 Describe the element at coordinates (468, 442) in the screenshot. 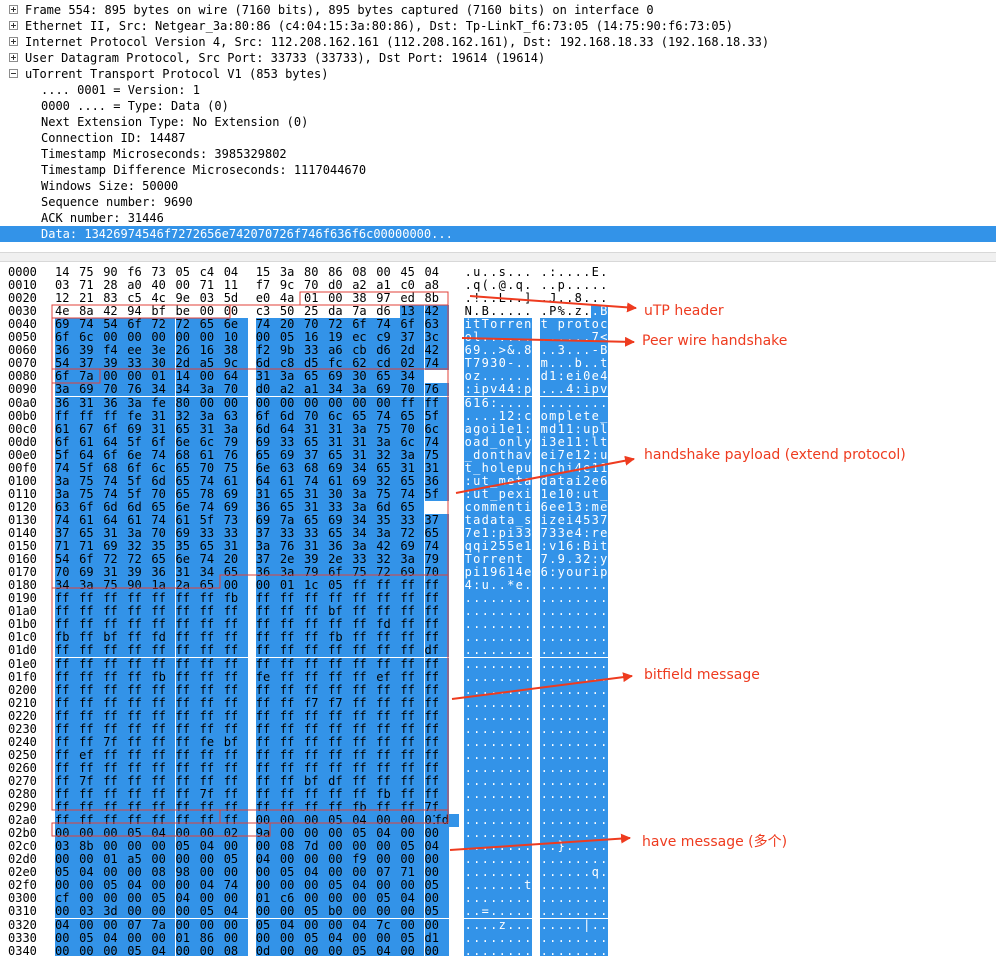

I see `ascii-char: o` at that location.